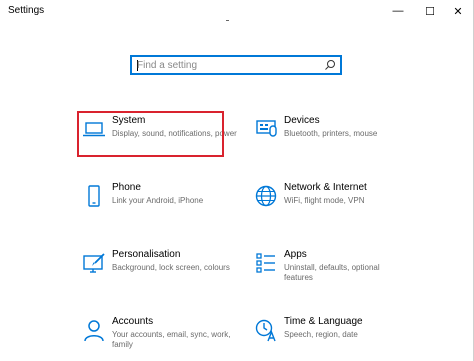 The width and height of the screenshot is (474, 361). I want to click on time-language-icon, so click(265, 330).